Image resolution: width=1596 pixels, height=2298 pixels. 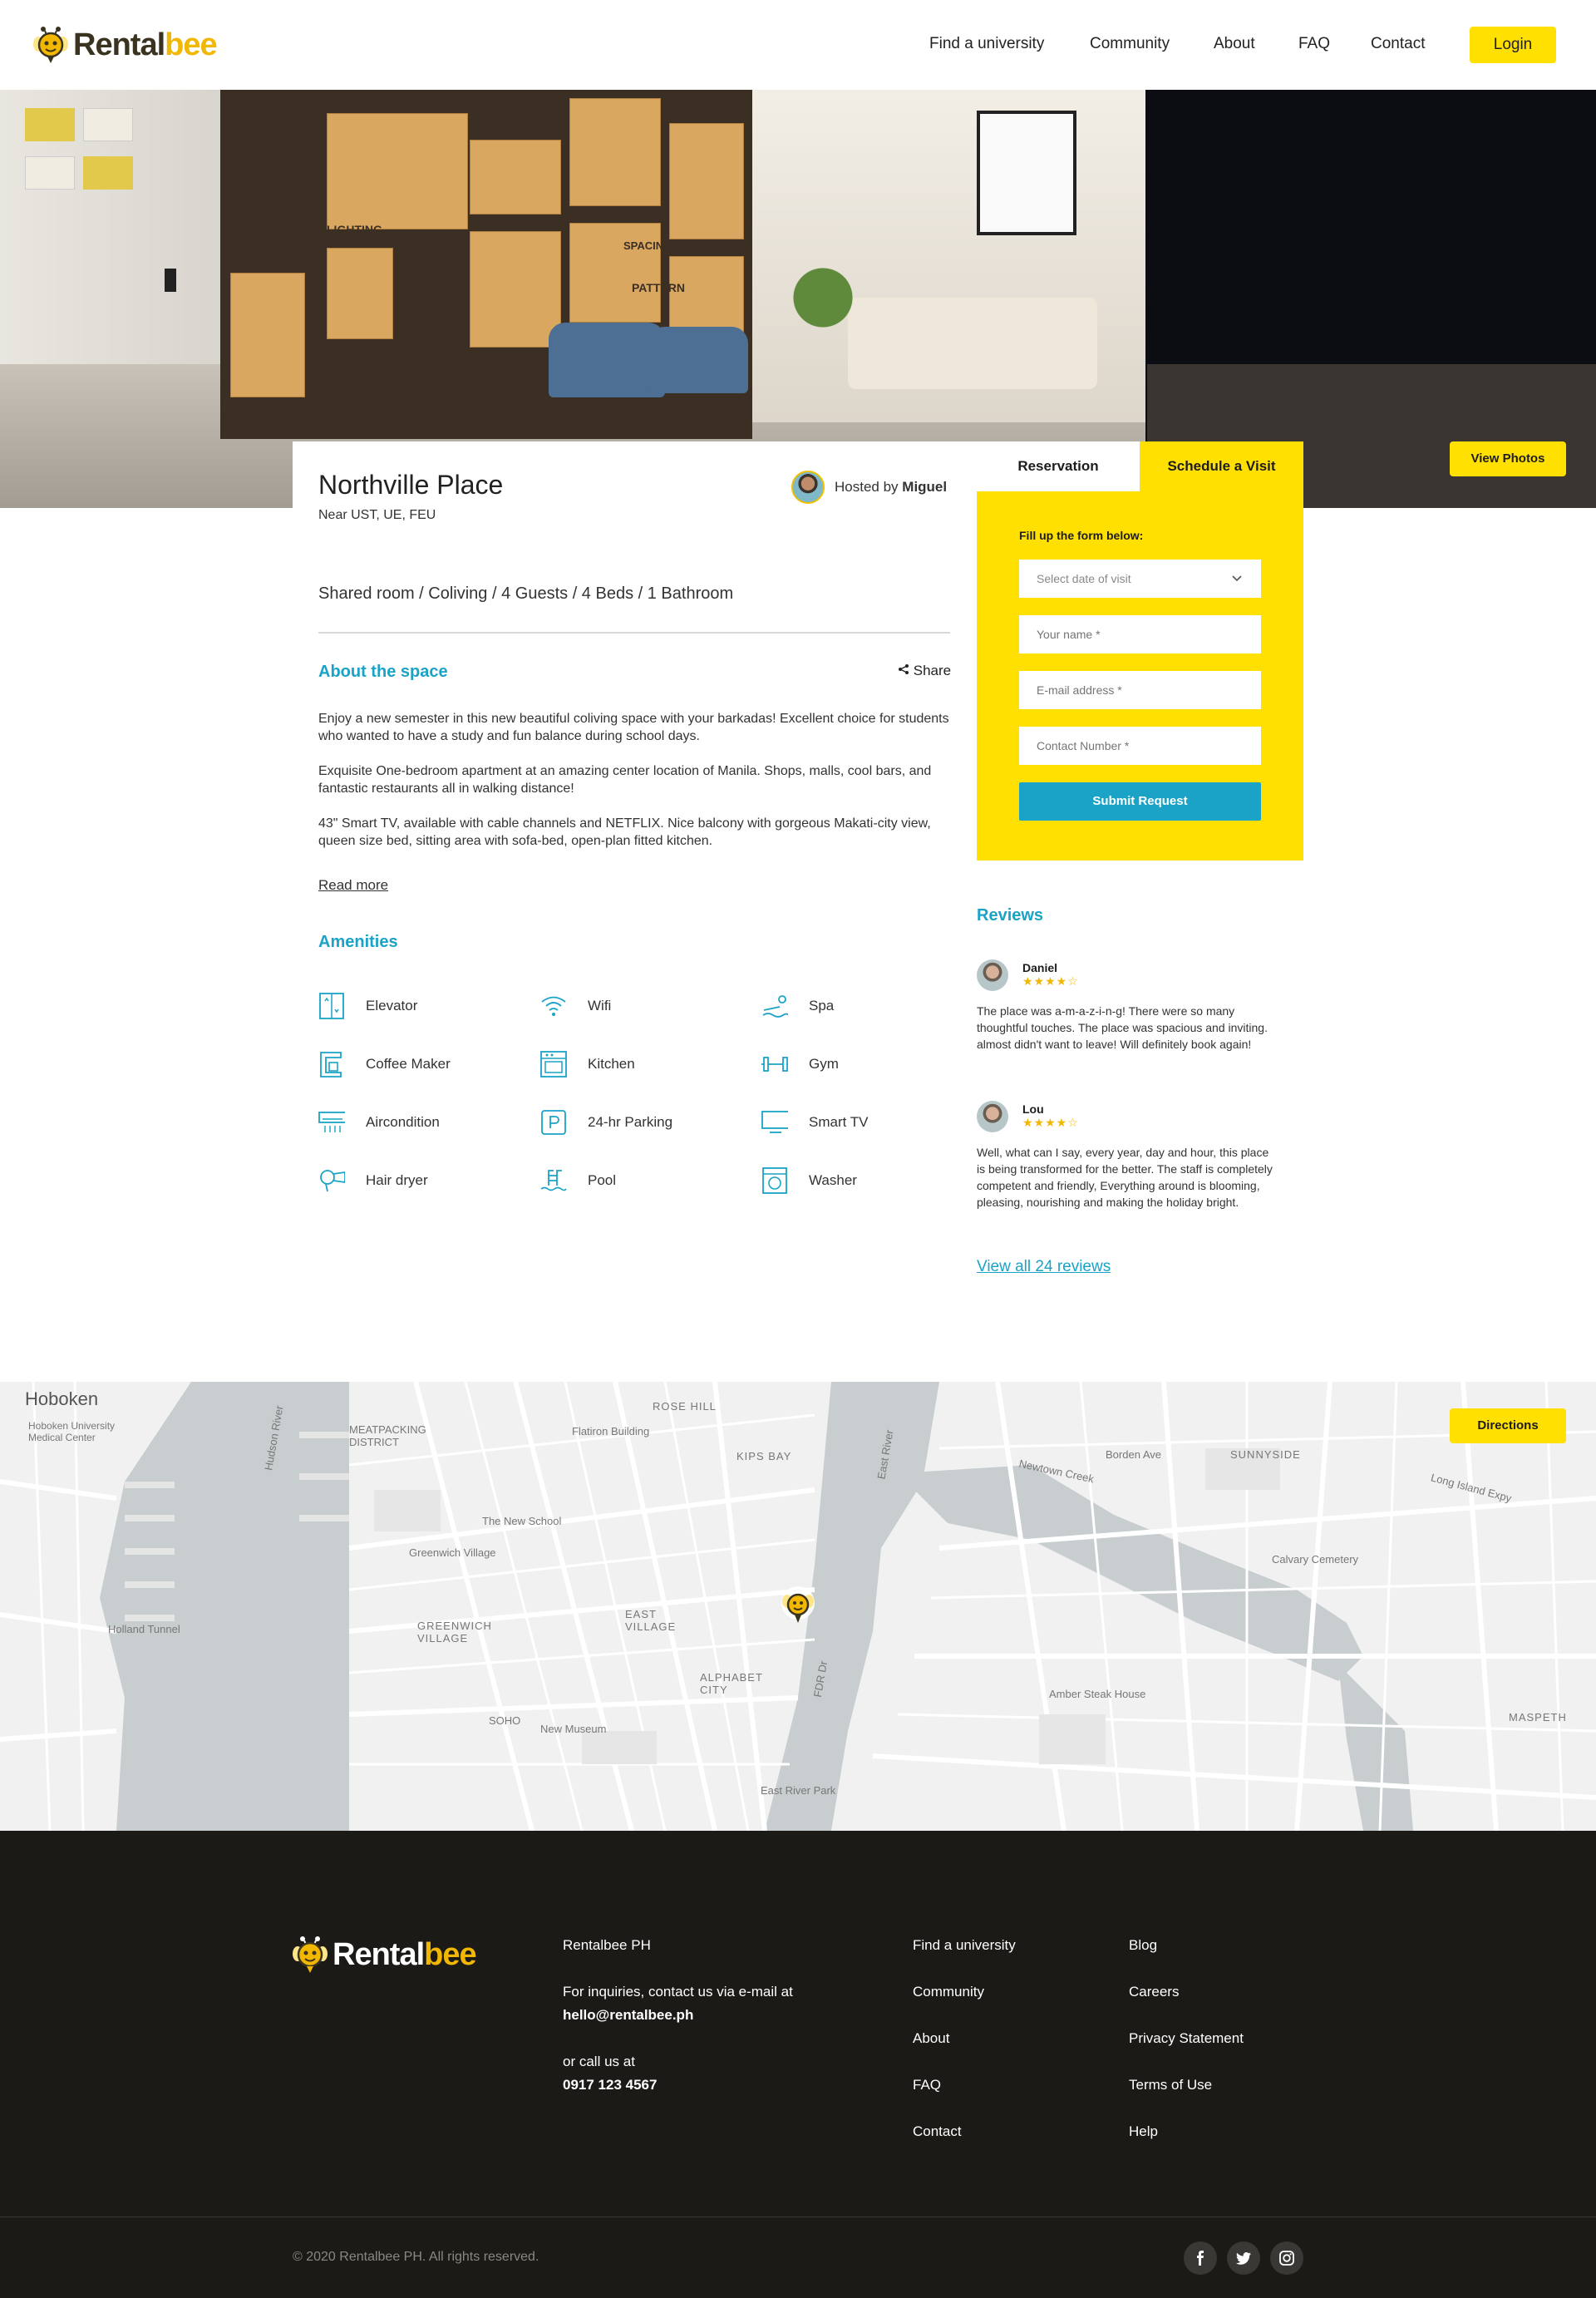 I want to click on amenity-item: Hair dryer, so click(x=373, y=1180).